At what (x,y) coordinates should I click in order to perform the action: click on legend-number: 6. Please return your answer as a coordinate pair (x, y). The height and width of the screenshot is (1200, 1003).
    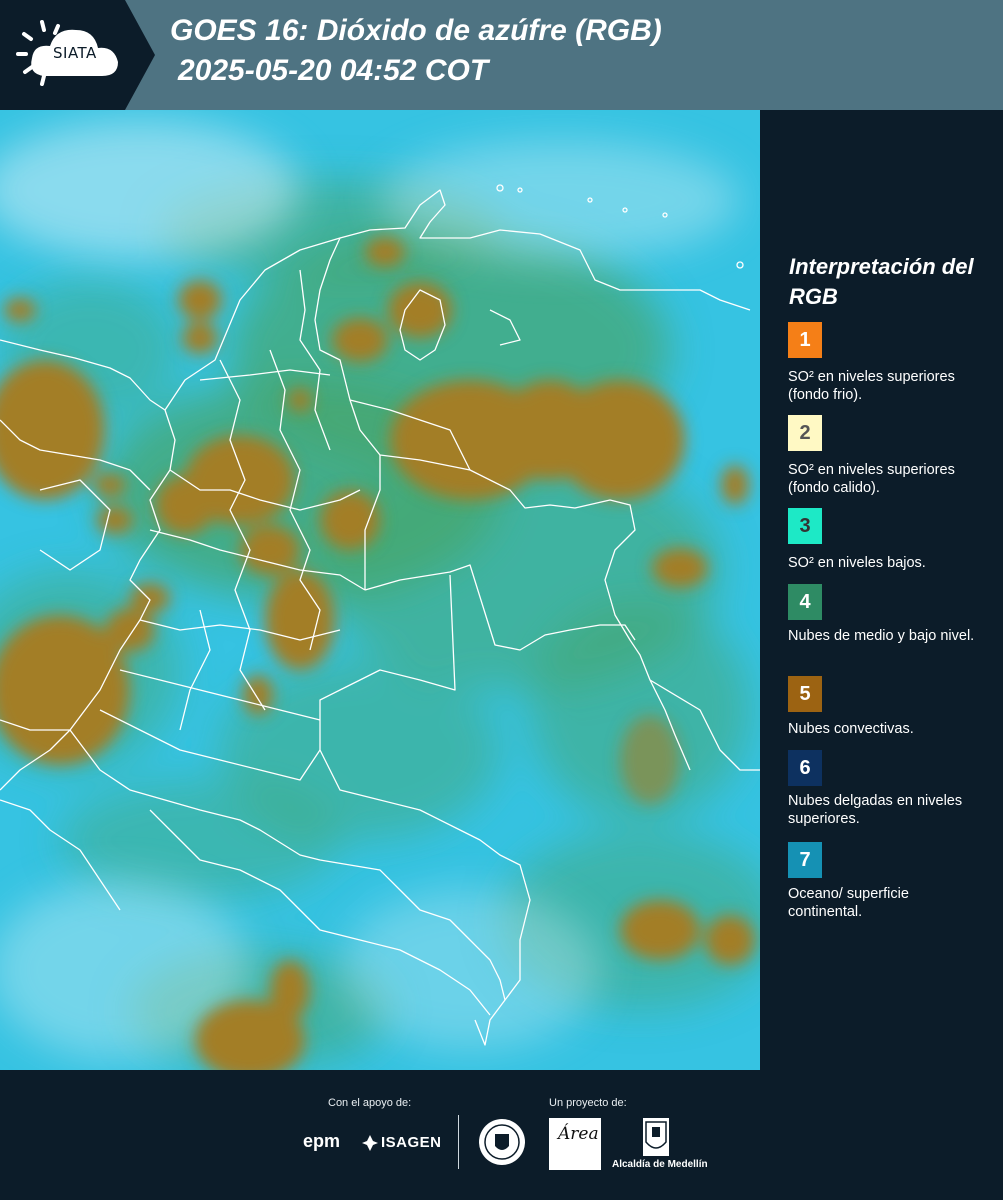
    Looking at the image, I should click on (805, 767).